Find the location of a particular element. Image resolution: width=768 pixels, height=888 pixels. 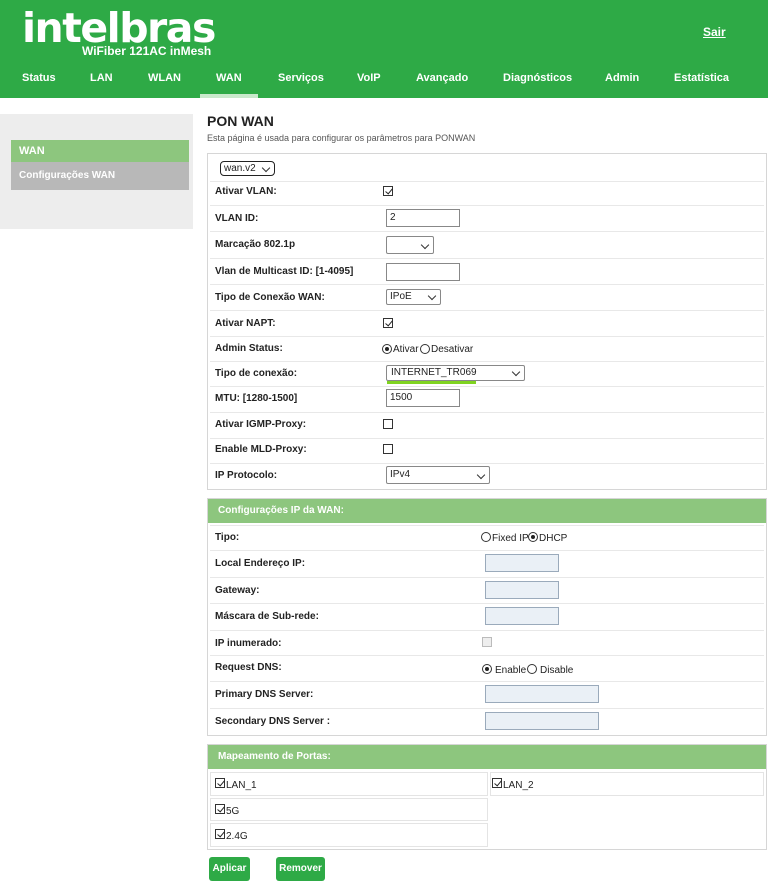

ip-unnumbered-checkbox is located at coordinates (487, 642).